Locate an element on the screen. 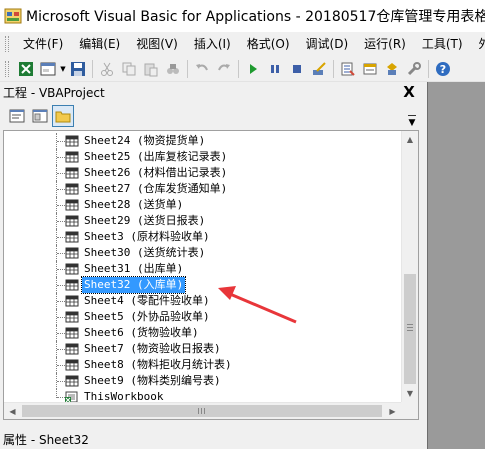 This screenshot has width=485, height=449. tree-item-label: Sheet3 (原材料验收单) is located at coordinates (147, 236).